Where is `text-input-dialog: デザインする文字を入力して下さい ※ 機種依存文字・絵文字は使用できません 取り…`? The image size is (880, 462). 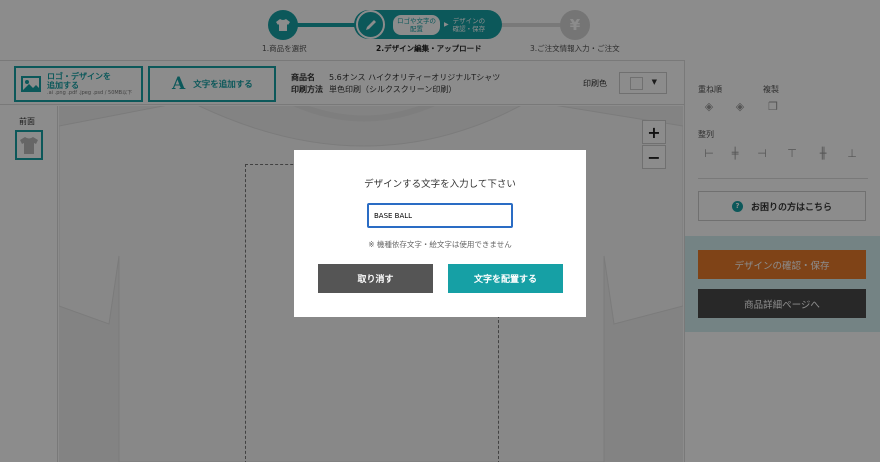
text-input-dialog: デザインする文字を入力して下さい ※ 機種依存文字・絵文字は使用できません 取り… is located at coordinates (440, 233).